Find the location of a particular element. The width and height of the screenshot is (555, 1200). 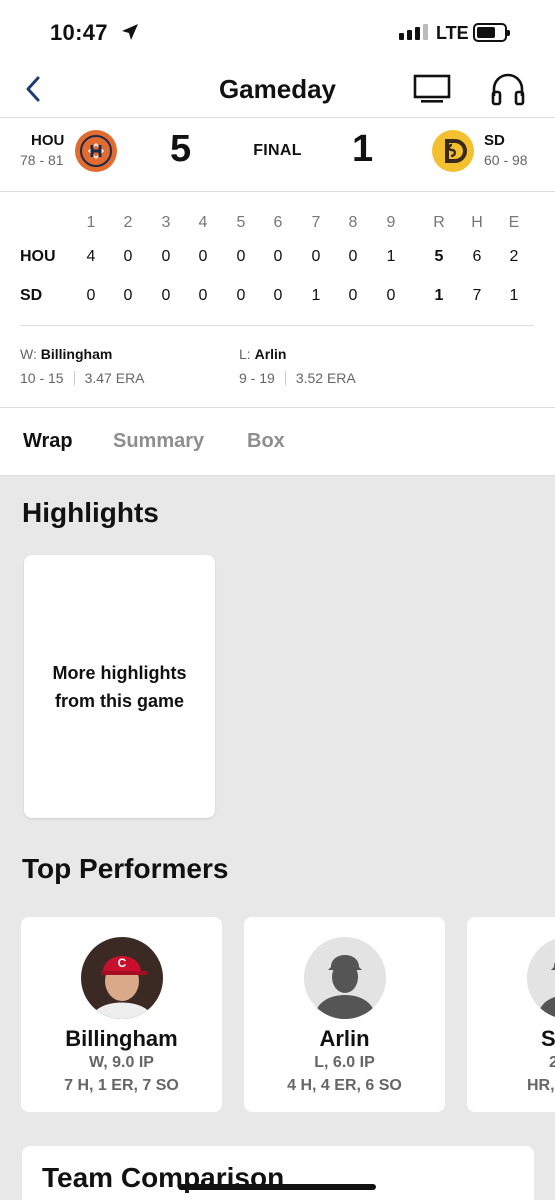

player-avatar: C is located at coordinates (121, 978).